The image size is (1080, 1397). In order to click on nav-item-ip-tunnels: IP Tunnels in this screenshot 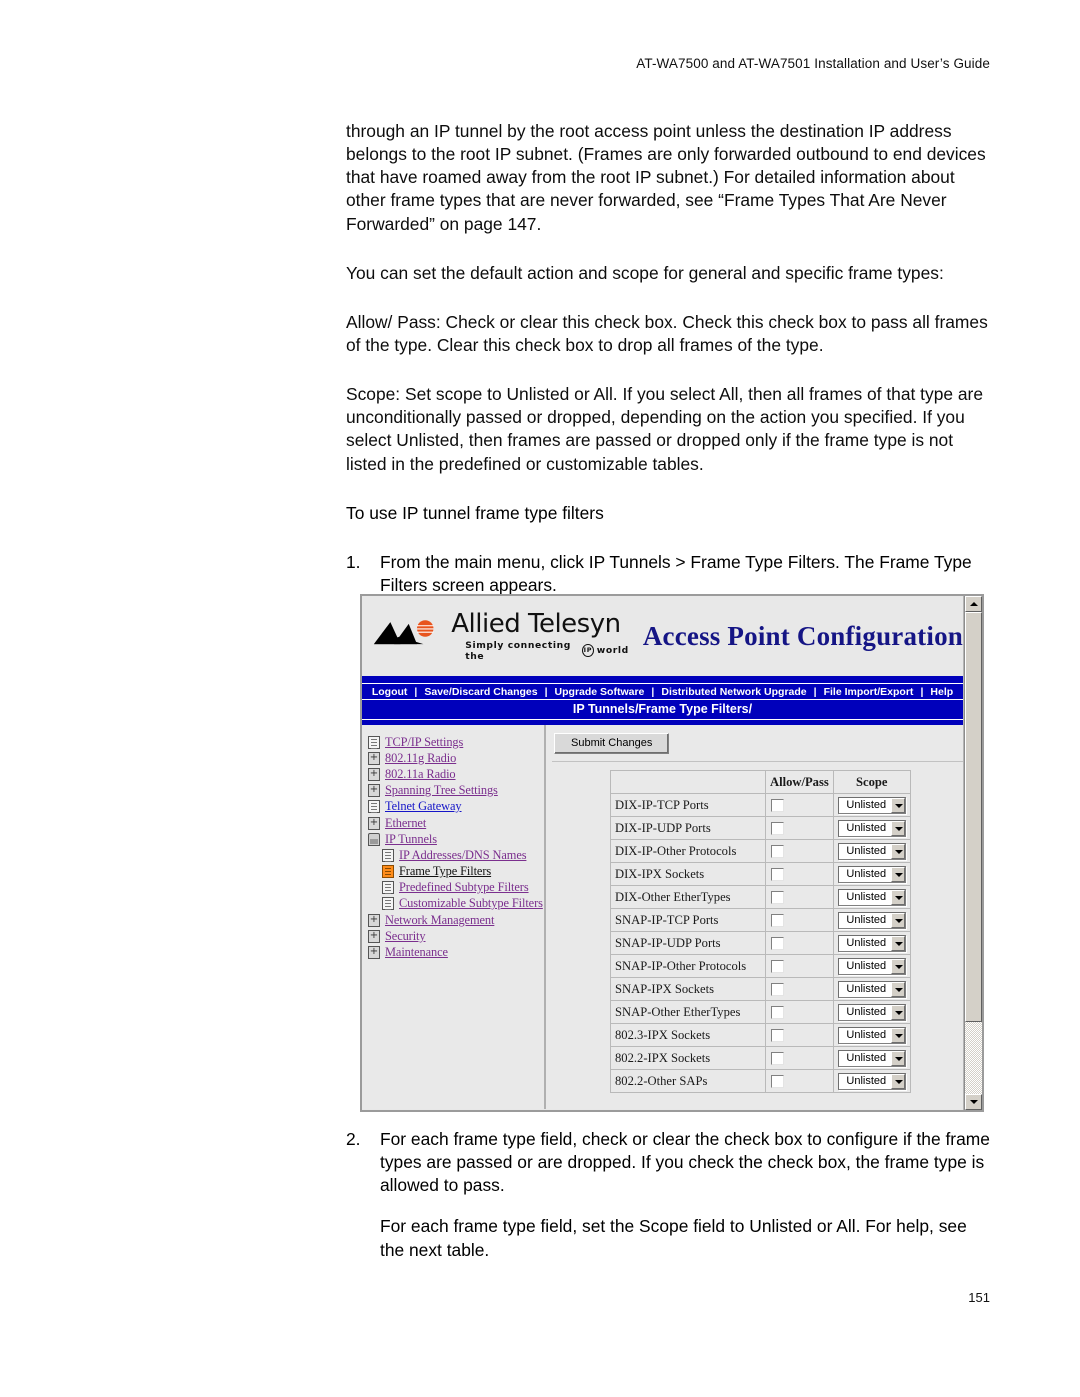, I will do `click(456, 839)`.